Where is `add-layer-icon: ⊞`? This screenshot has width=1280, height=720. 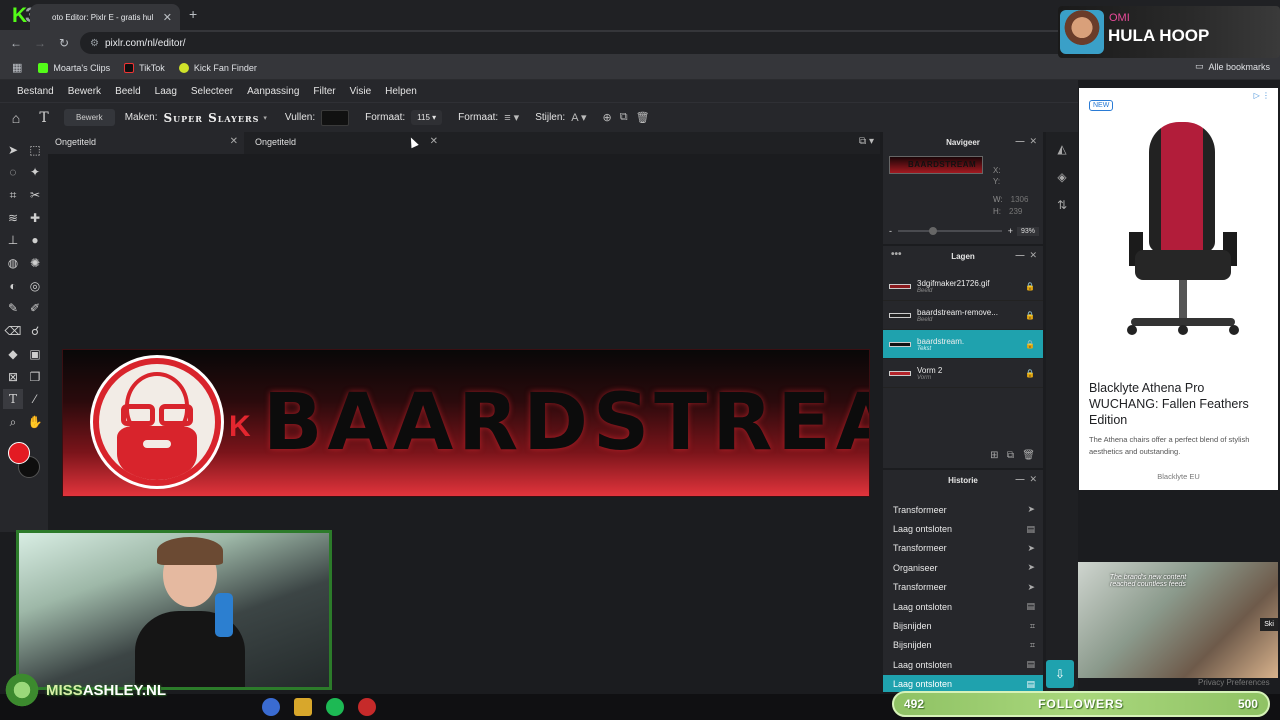
add-layer-icon: ⊞ is located at coordinates (994, 455).